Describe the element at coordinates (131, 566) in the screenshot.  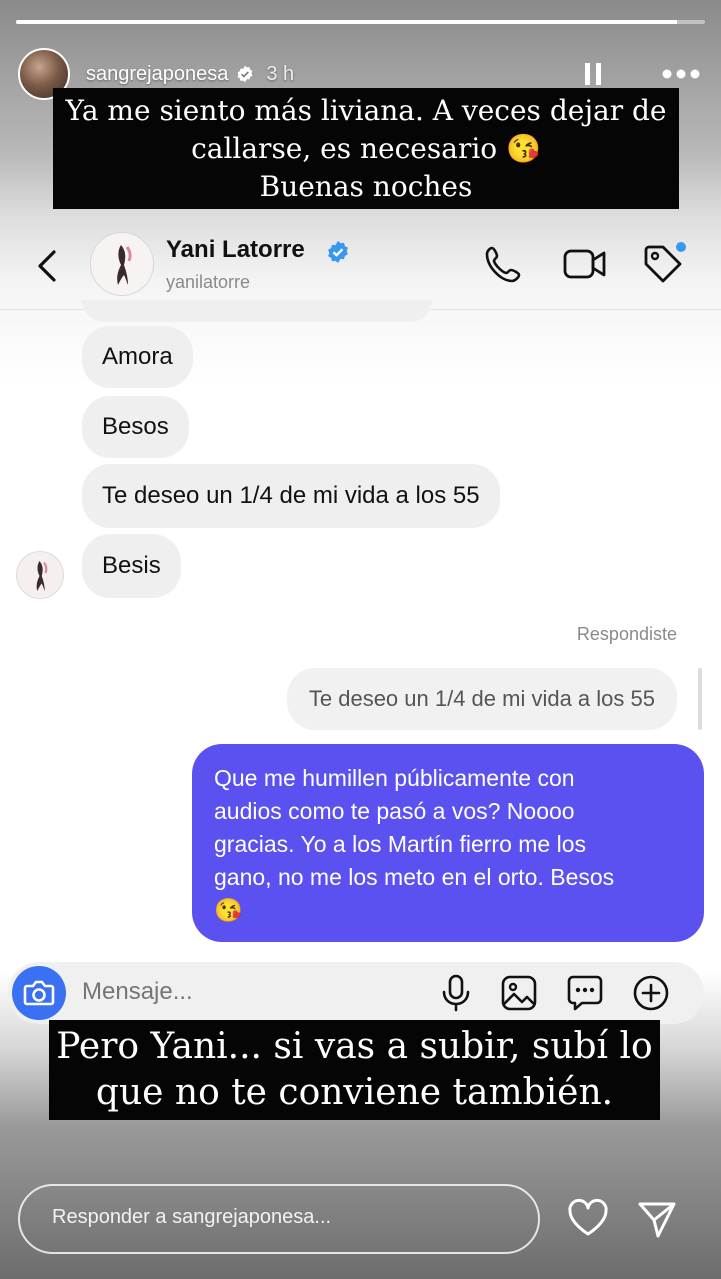
I see `received-message: Besis` at that location.